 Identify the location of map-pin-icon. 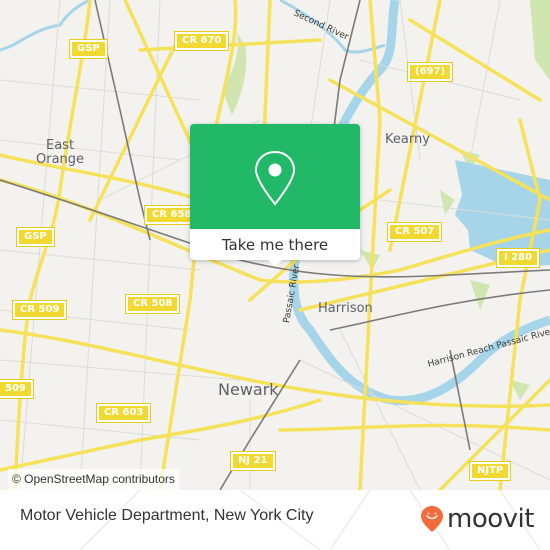
(275, 178).